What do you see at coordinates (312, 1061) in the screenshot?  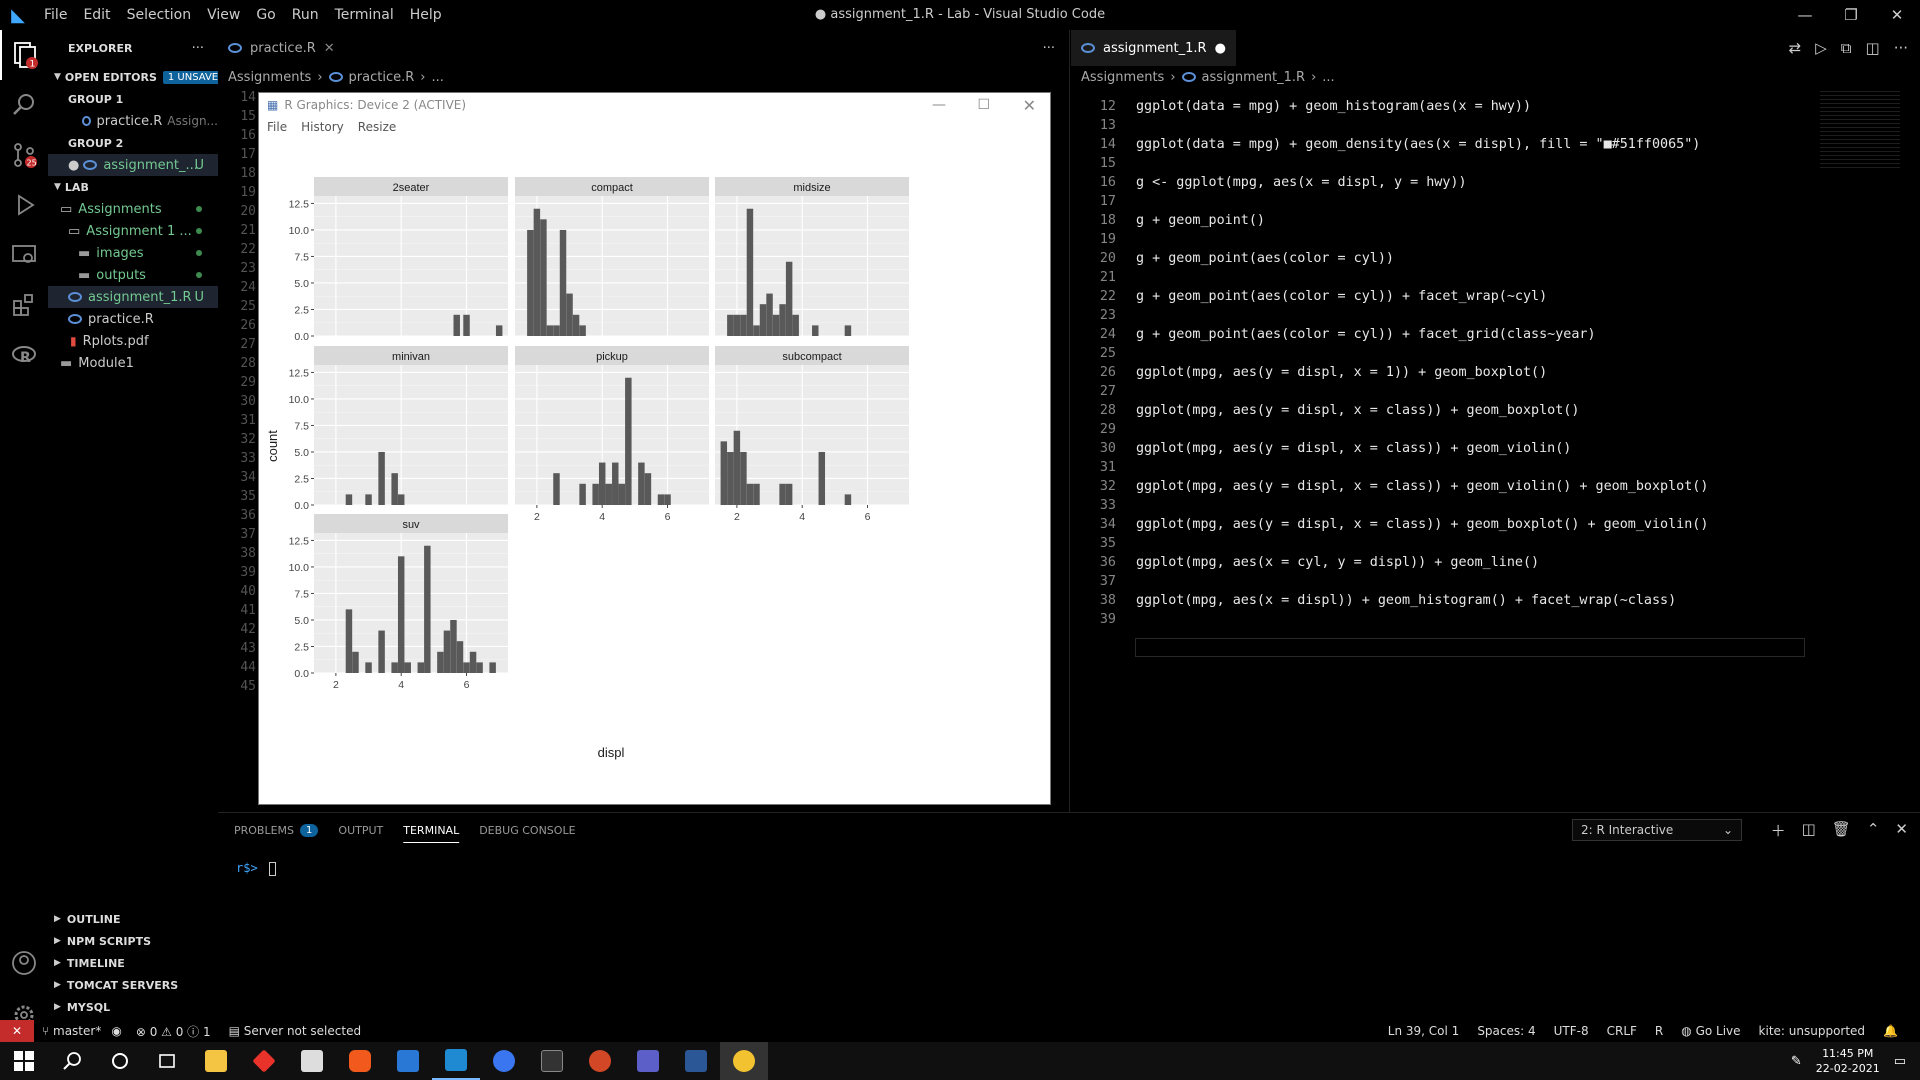 I see `store-icon` at bounding box center [312, 1061].